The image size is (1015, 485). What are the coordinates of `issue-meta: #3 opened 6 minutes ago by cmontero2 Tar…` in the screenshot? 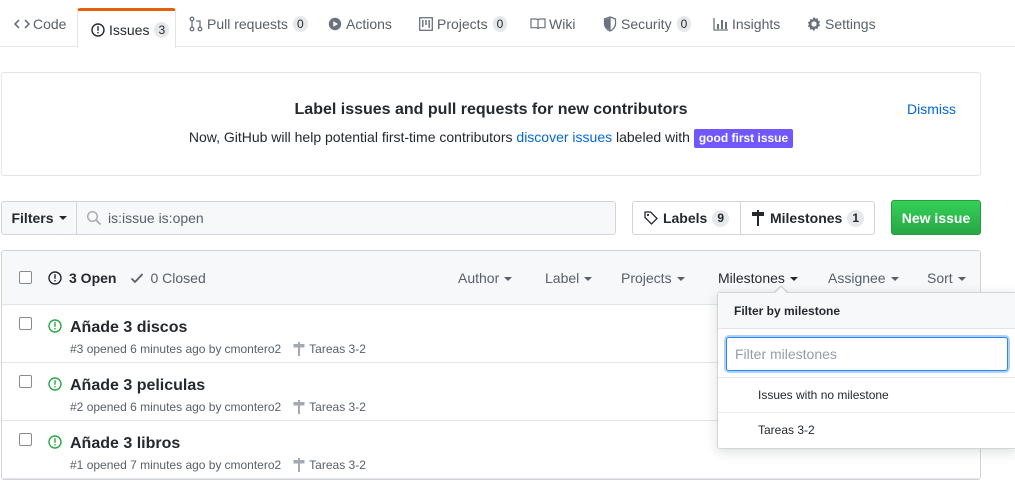 It's located at (218, 349).